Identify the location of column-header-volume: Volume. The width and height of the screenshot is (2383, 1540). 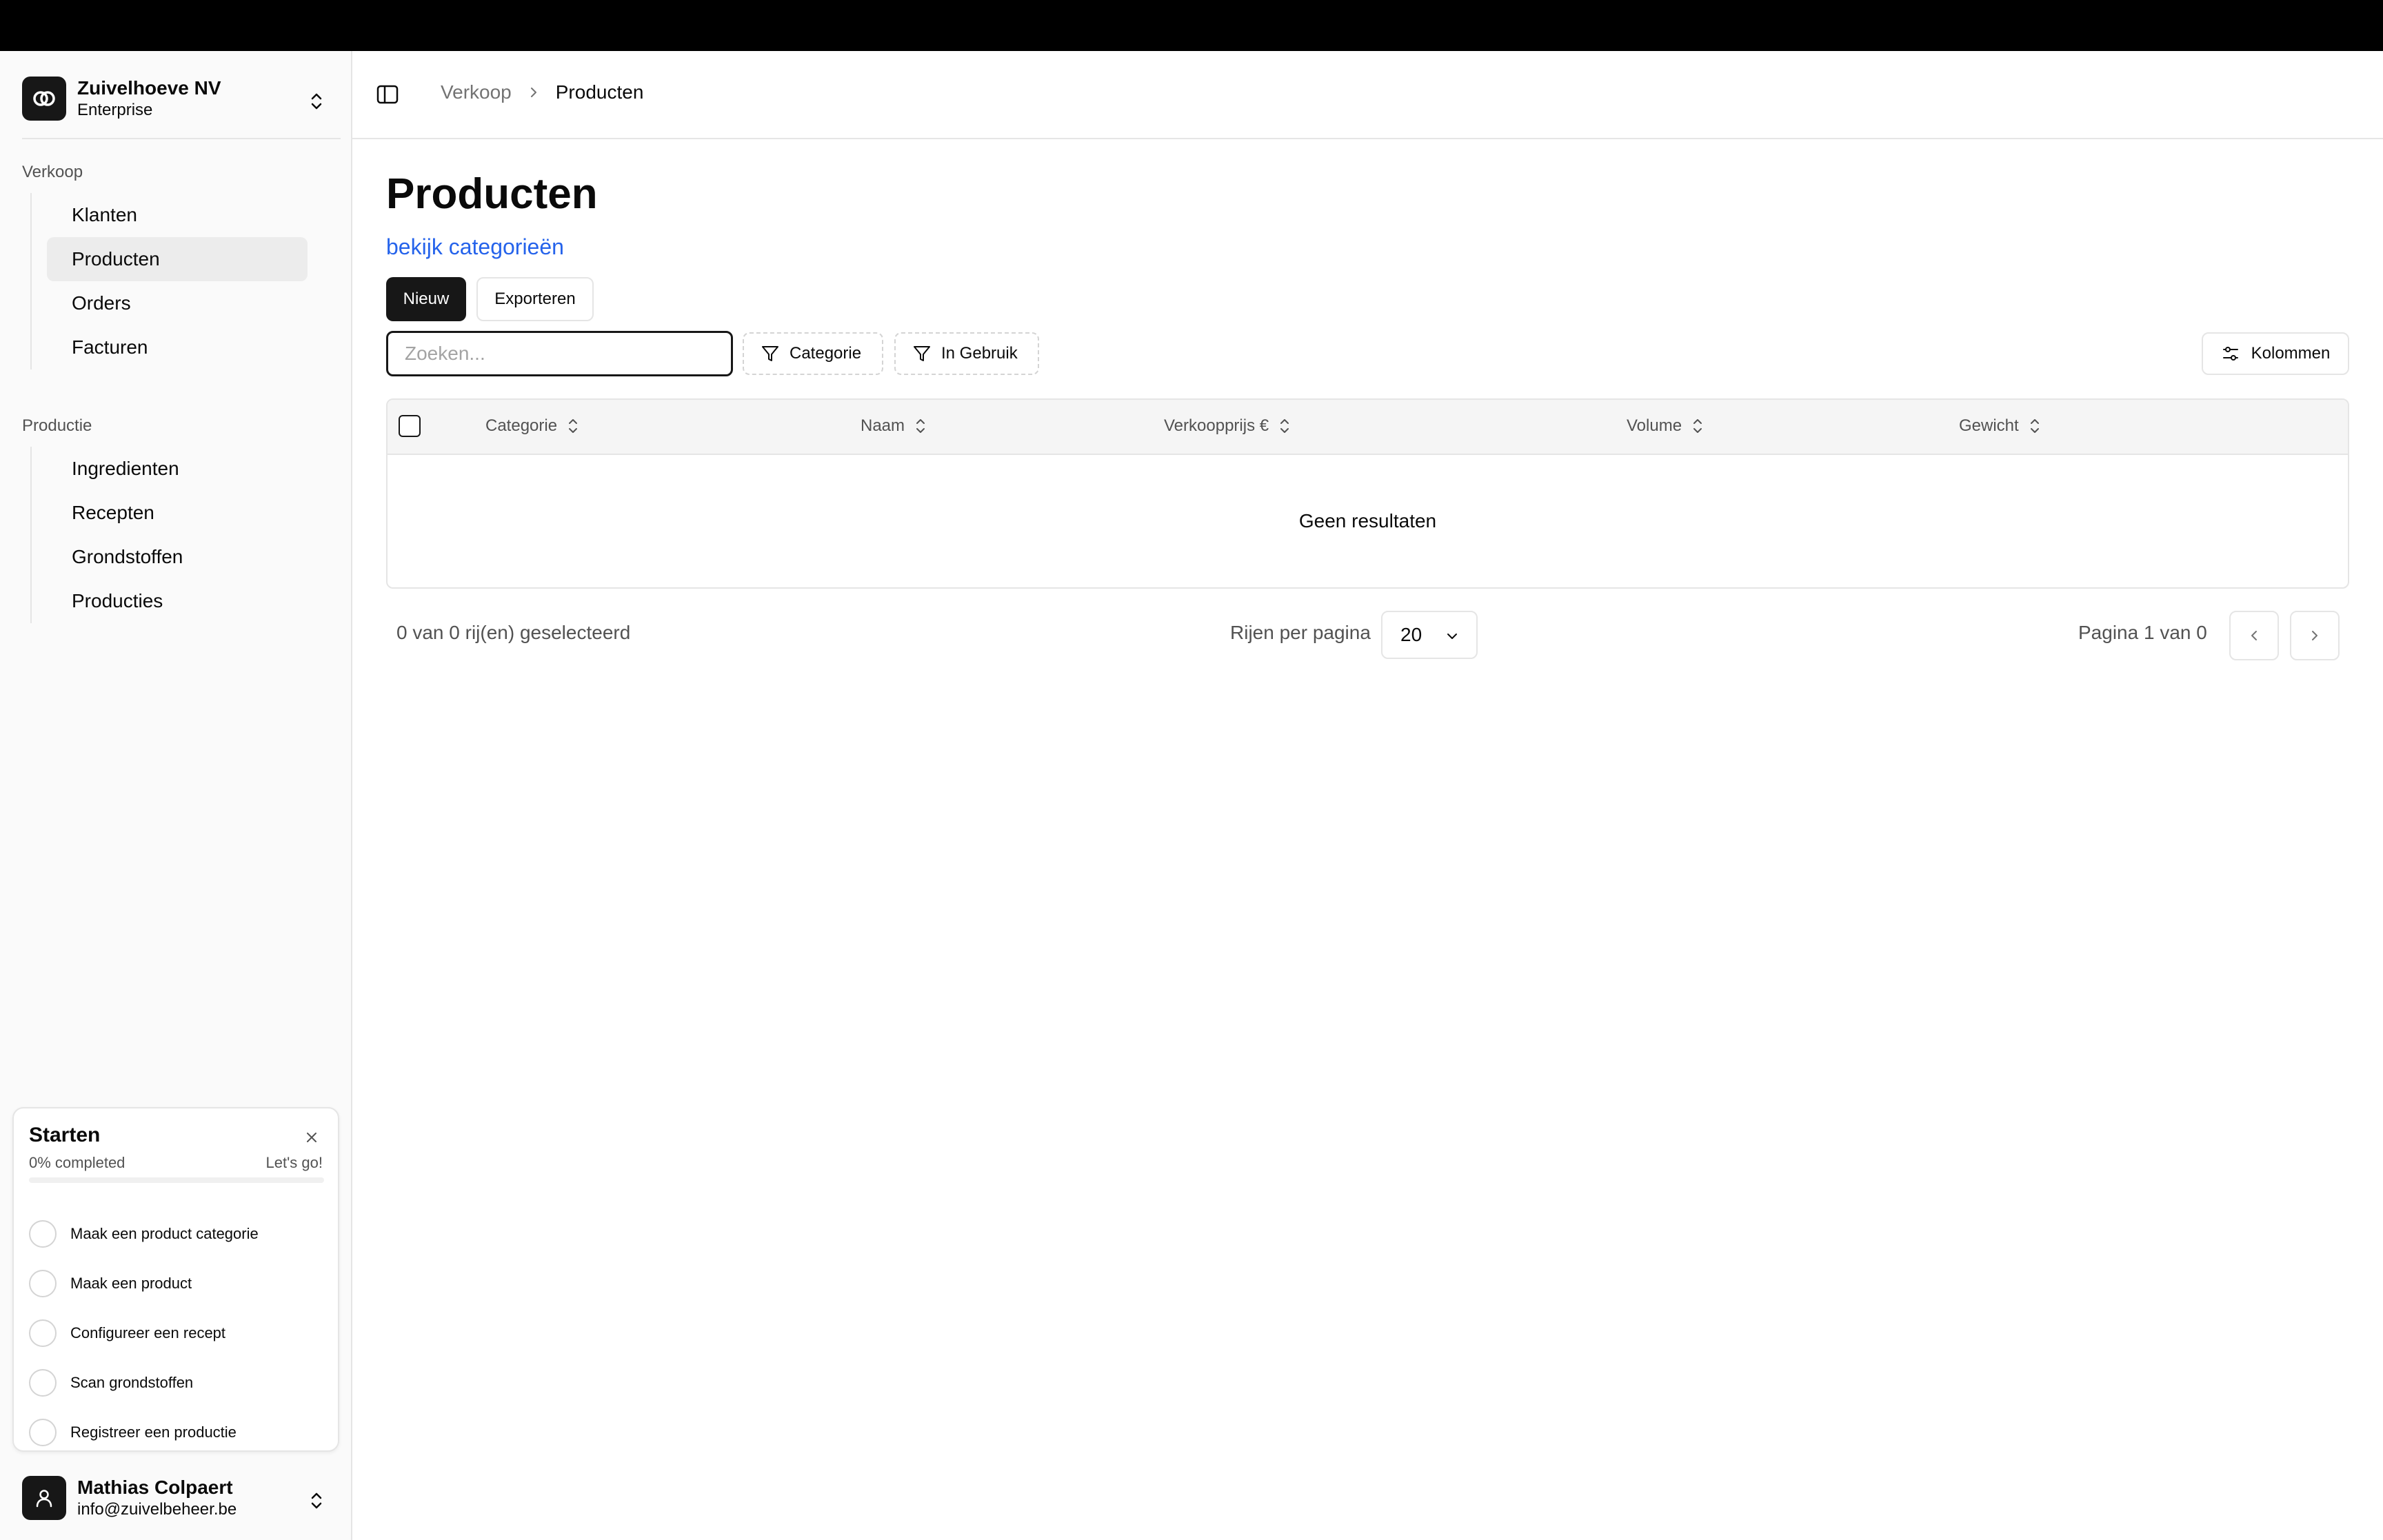
(1665, 426).